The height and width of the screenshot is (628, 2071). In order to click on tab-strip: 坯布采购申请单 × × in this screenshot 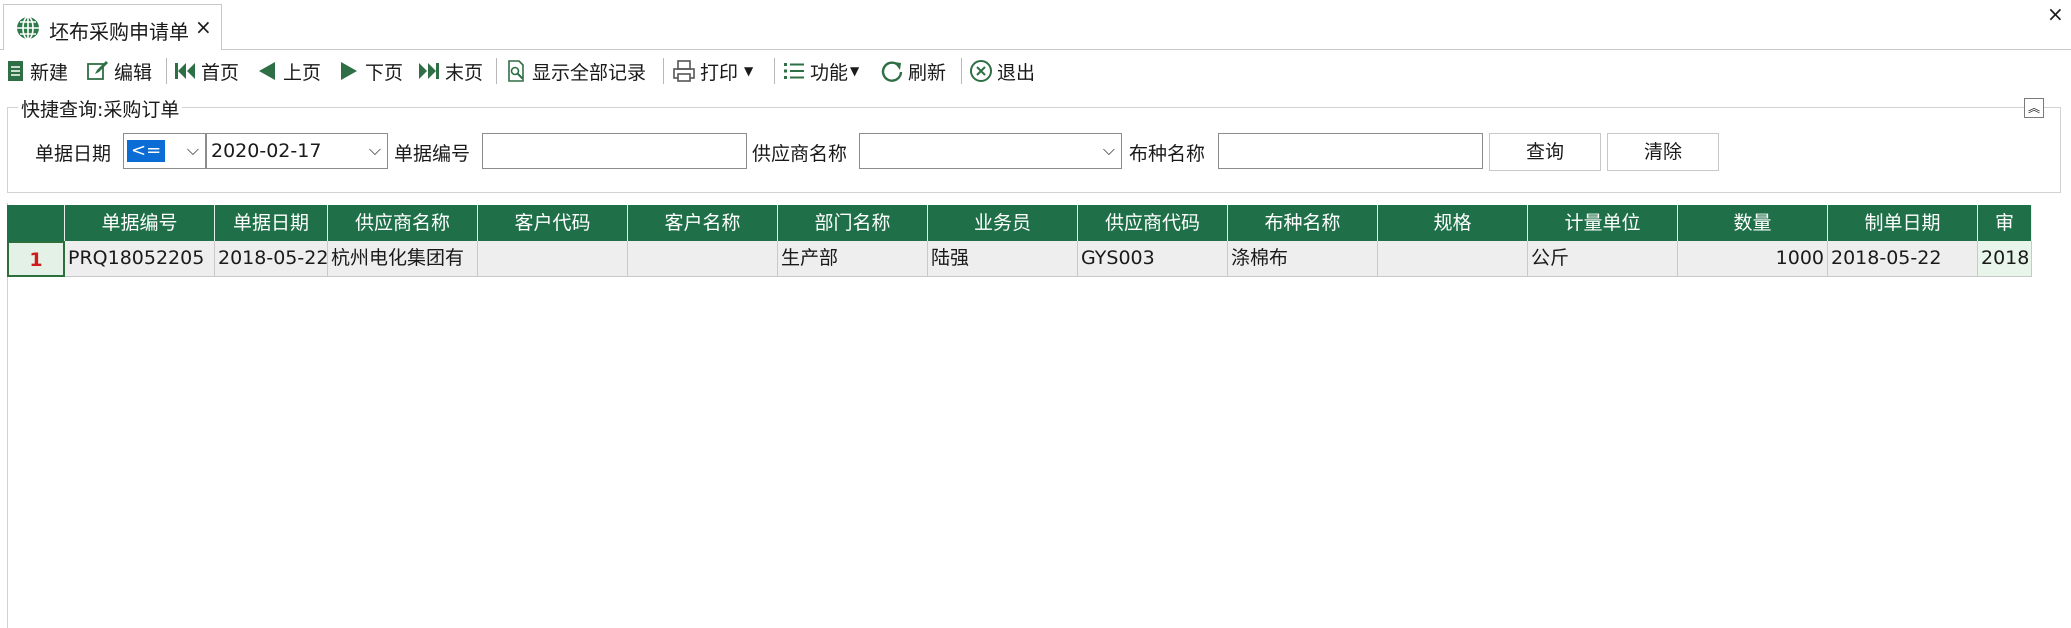, I will do `click(1035, 25)`.